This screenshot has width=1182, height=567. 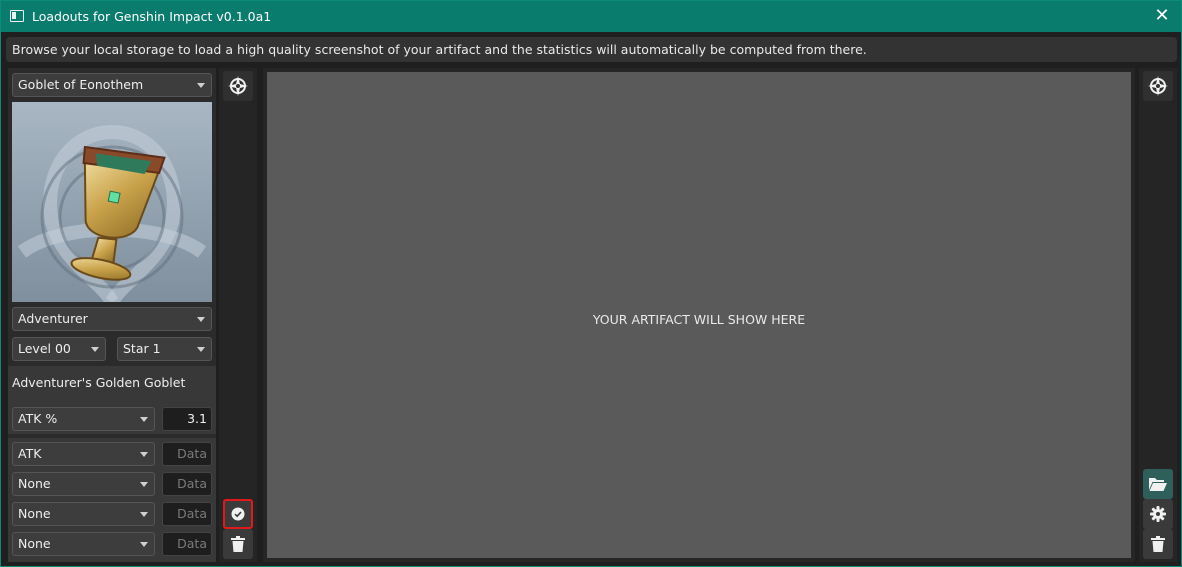 What do you see at coordinates (83, 454) in the screenshot?
I see `substat-1-select: ATK` at bounding box center [83, 454].